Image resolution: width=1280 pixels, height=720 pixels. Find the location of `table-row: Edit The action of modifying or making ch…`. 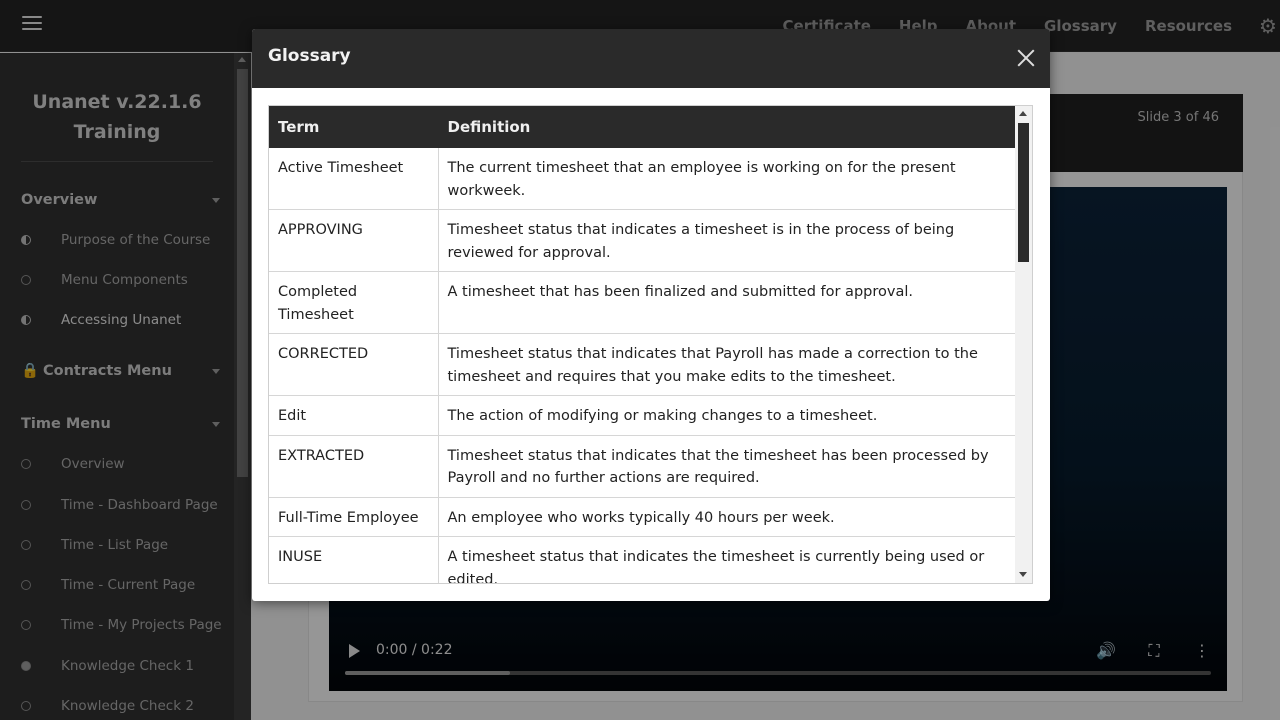

table-row: Edit The action of modifying or making ch… is located at coordinates (642, 415).